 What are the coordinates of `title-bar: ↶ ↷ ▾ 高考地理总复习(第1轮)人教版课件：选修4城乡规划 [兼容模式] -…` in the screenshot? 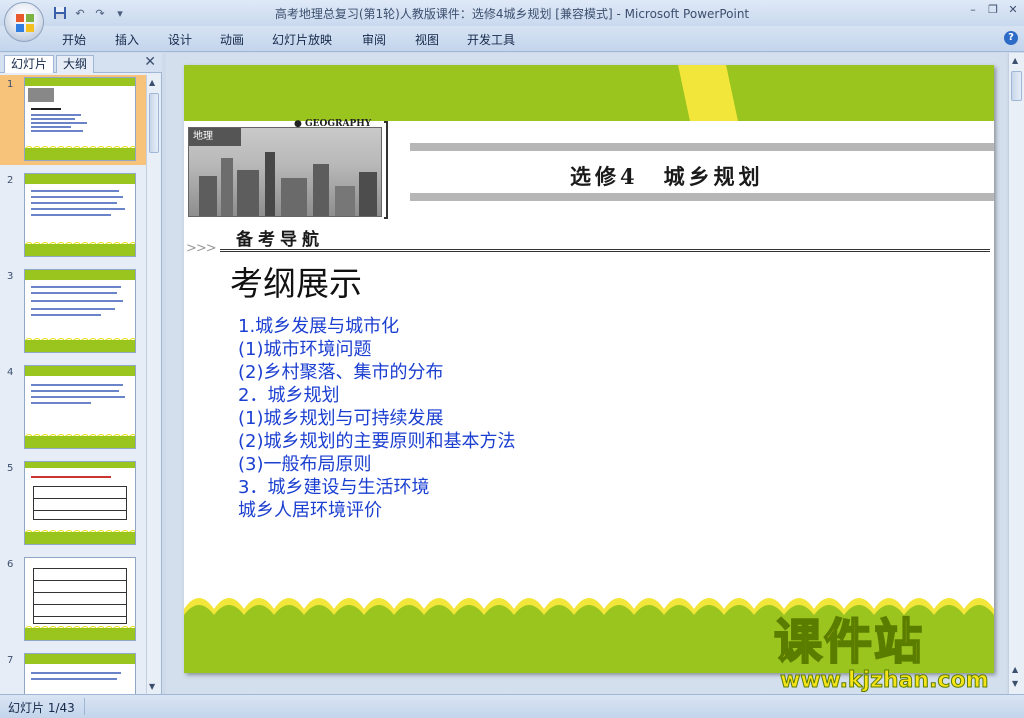 It's located at (512, 13).